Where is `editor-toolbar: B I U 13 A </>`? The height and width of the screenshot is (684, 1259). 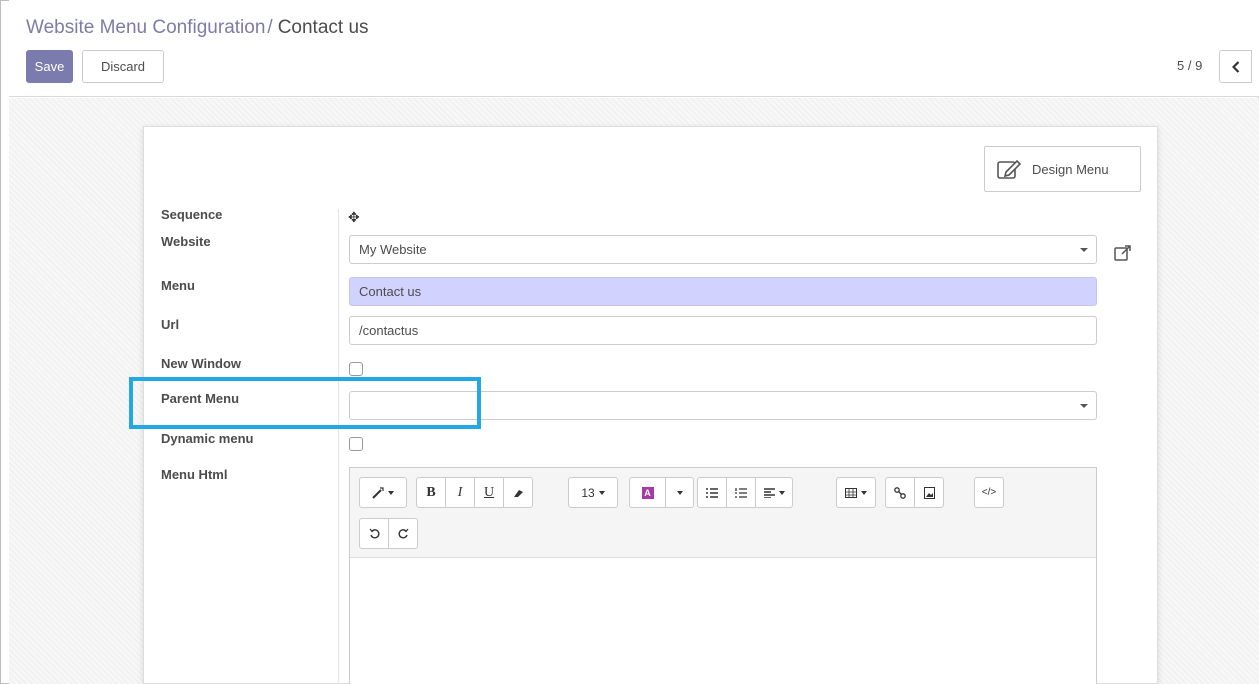 editor-toolbar: B I U 13 A </> is located at coordinates (723, 513).